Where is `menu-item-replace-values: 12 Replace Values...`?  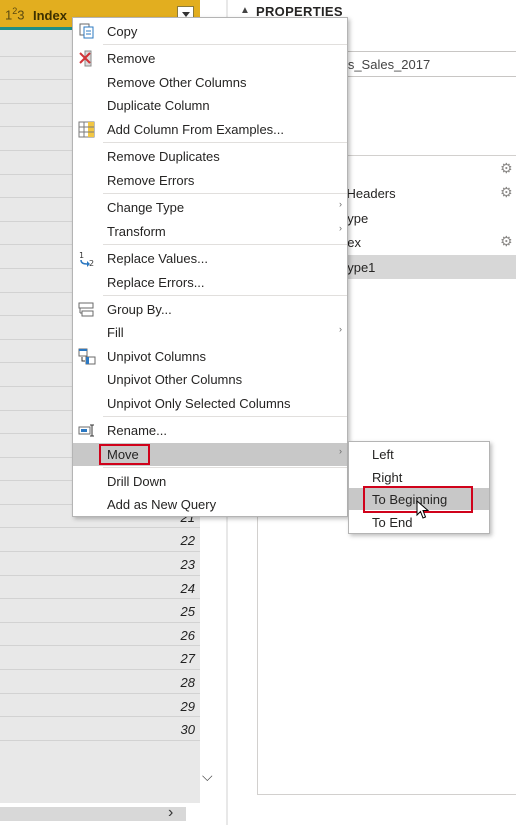 menu-item-replace-values: 12 Replace Values... is located at coordinates (210, 258).